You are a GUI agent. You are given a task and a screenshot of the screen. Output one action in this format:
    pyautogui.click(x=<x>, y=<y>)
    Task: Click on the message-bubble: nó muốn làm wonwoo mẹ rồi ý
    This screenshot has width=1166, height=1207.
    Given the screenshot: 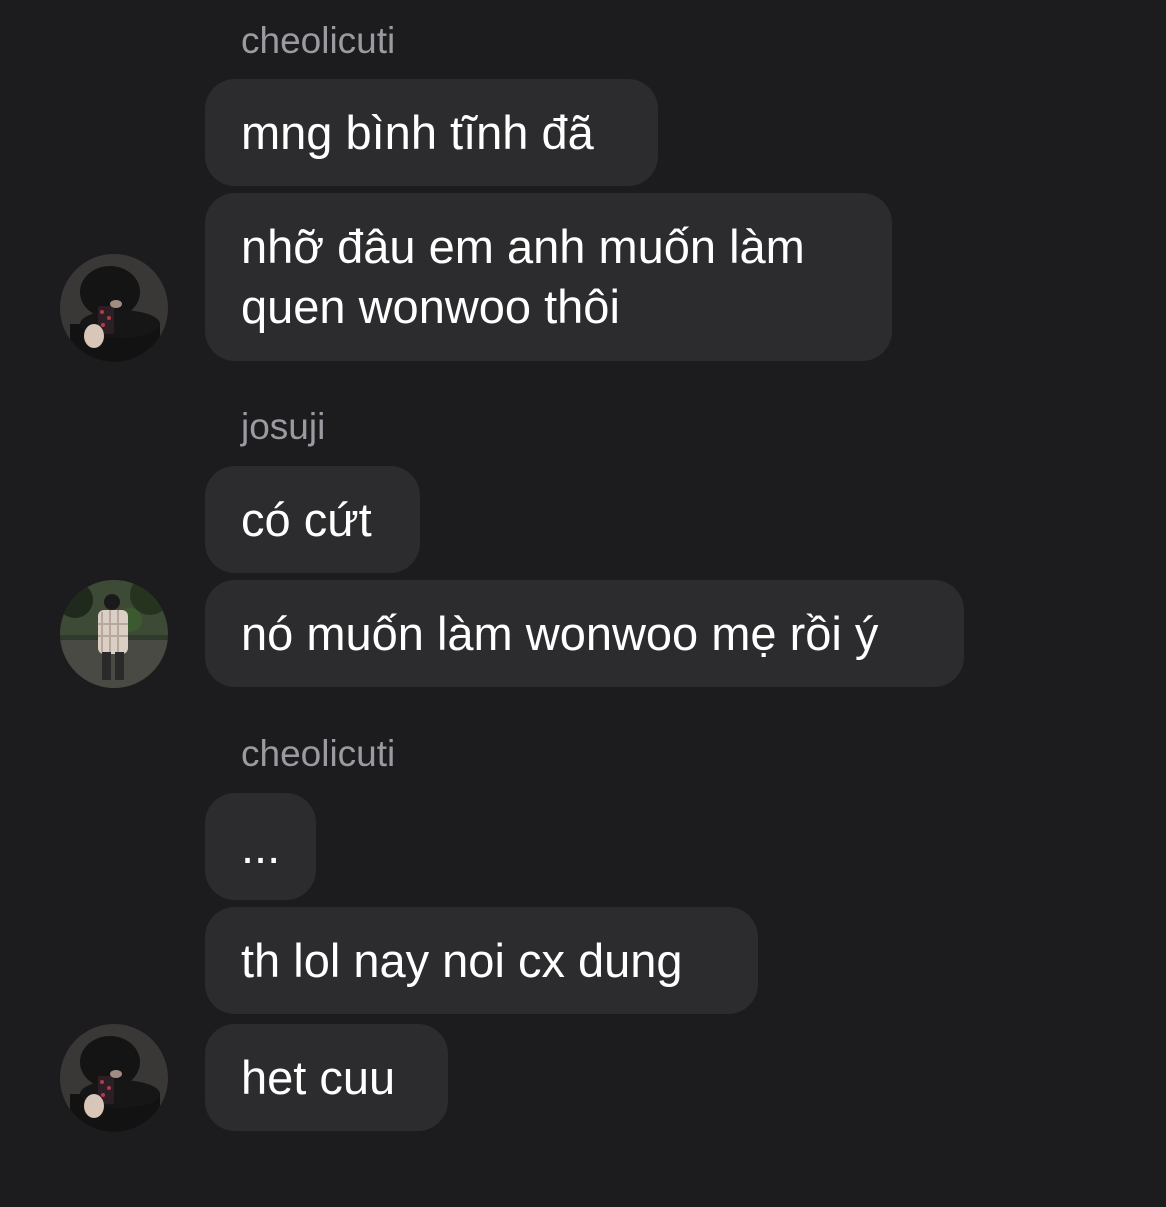 What is the action you would take?
    pyautogui.click(x=584, y=633)
    